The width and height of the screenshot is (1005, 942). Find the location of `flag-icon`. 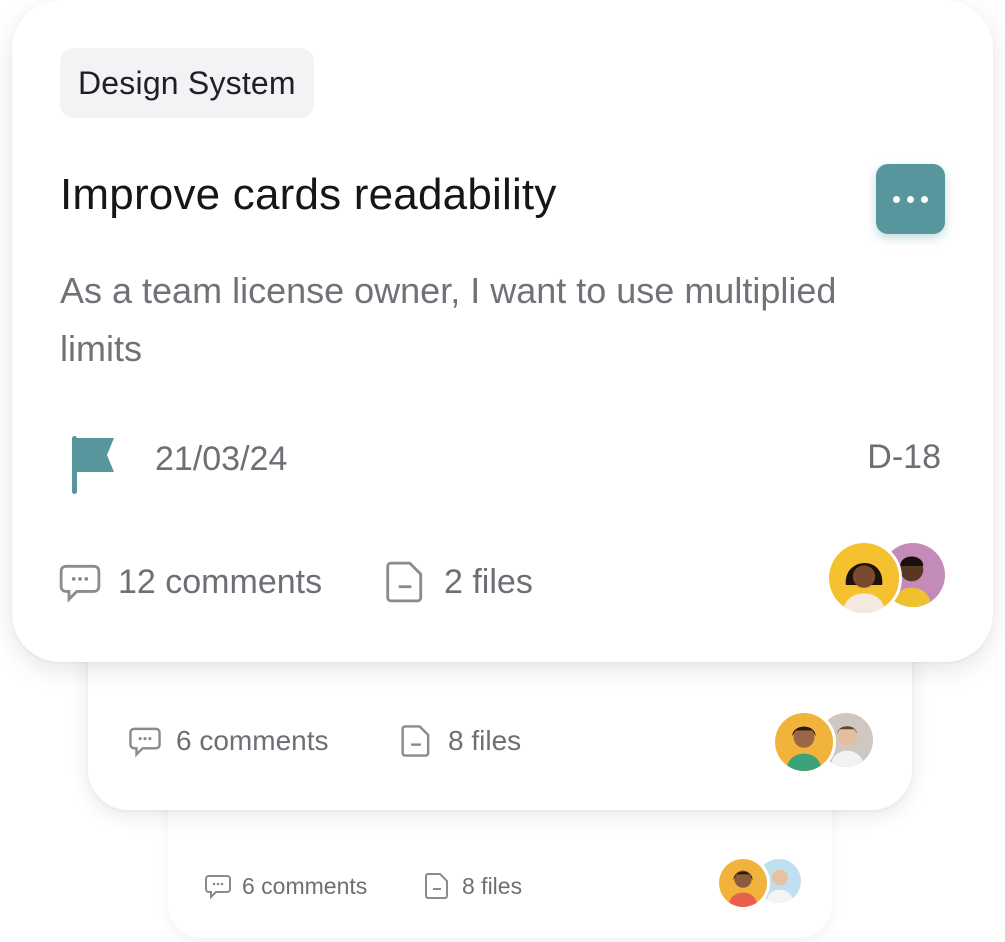

flag-icon is located at coordinates (93, 465).